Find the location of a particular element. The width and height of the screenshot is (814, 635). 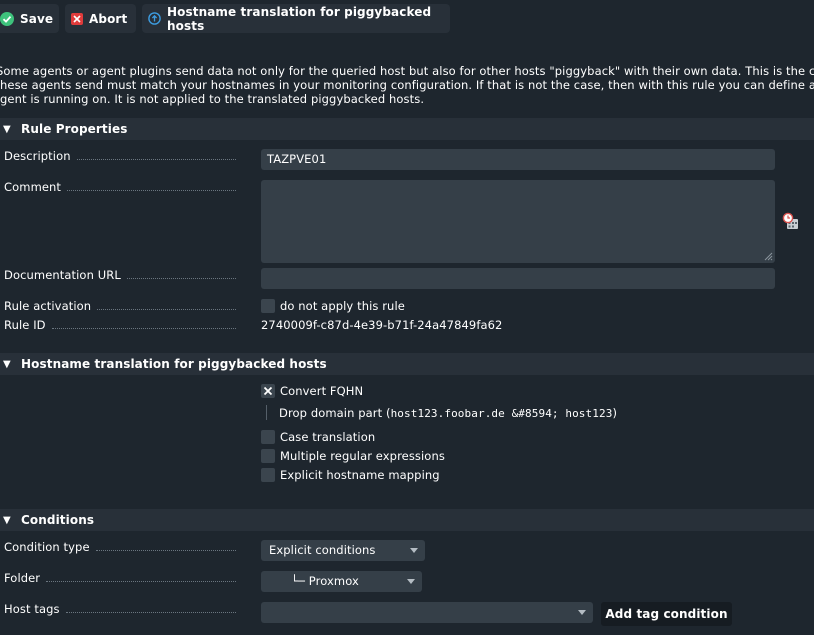

comment-textarea is located at coordinates (518, 221).